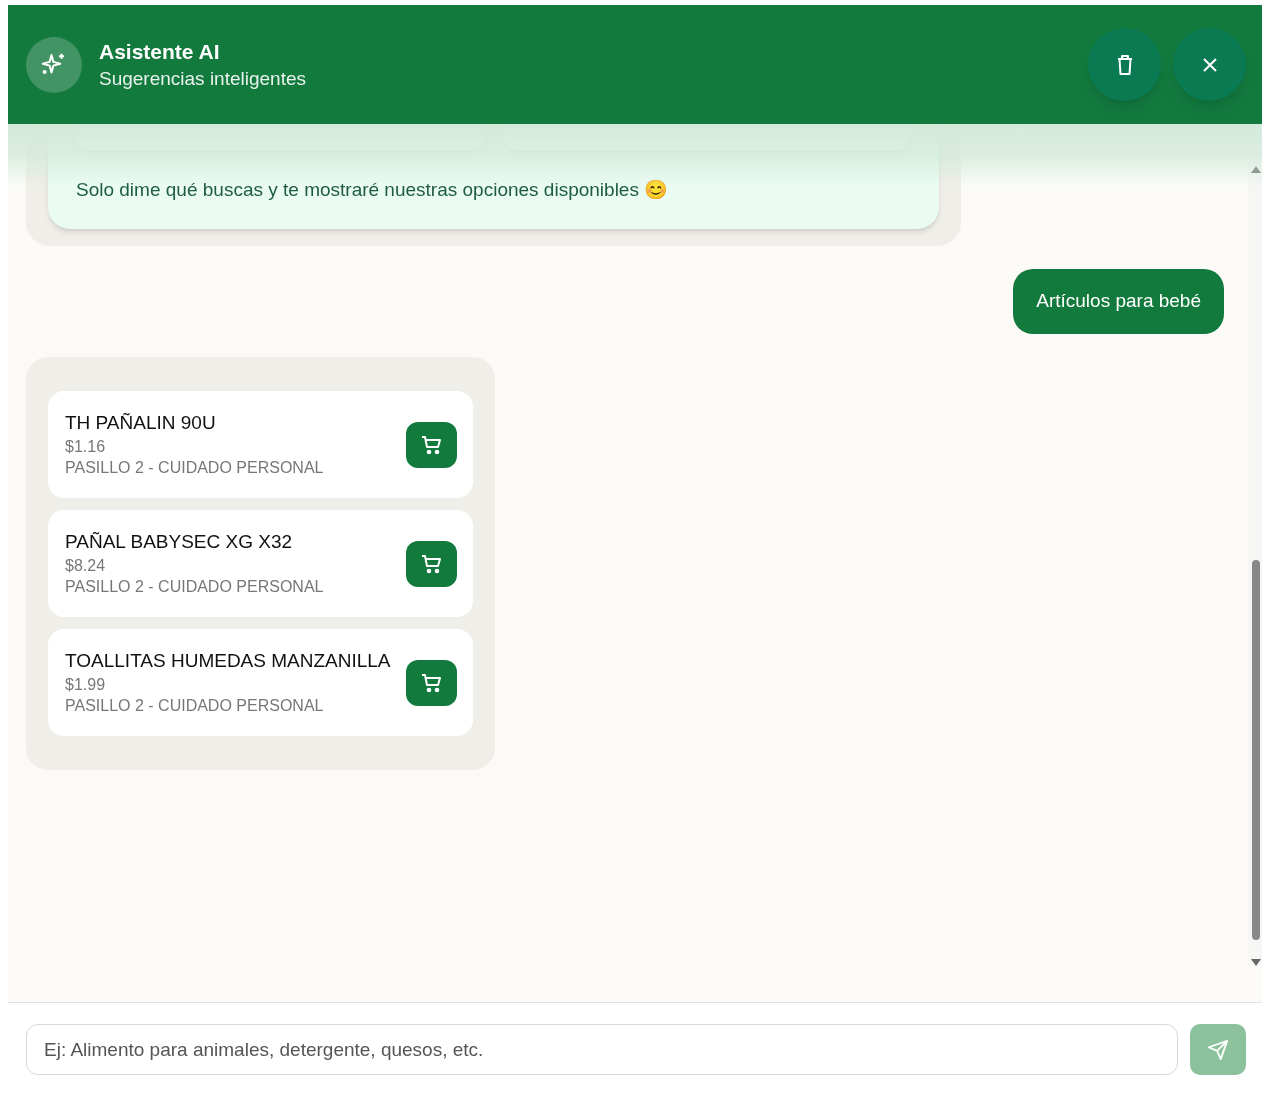  I want to click on message-input: Ej: Alimento para animales, detergente, quesos, etc., so click(602, 1049).